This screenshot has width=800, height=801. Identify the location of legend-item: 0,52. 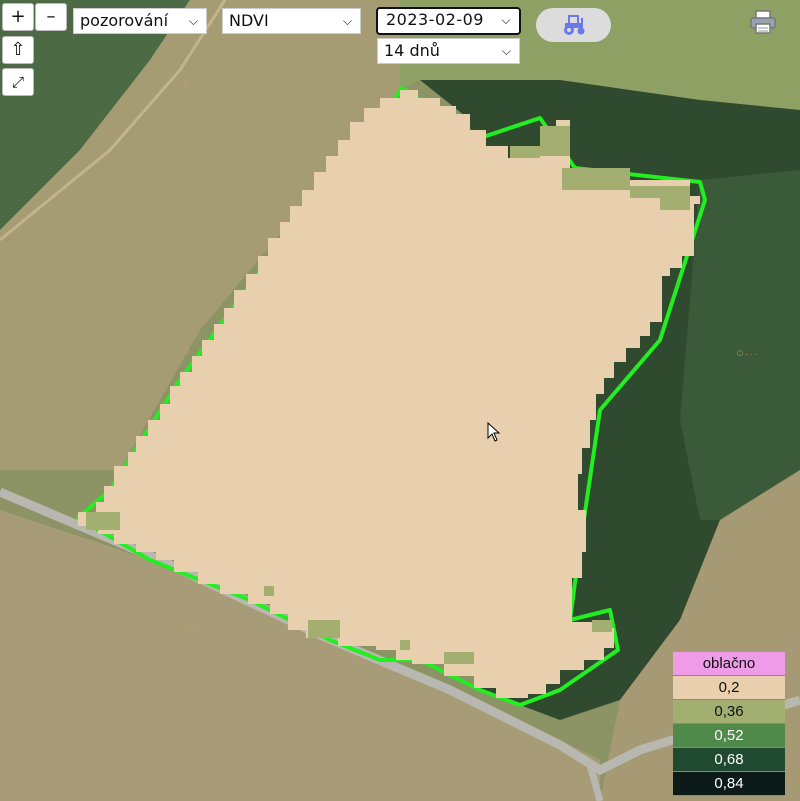
(729, 736).